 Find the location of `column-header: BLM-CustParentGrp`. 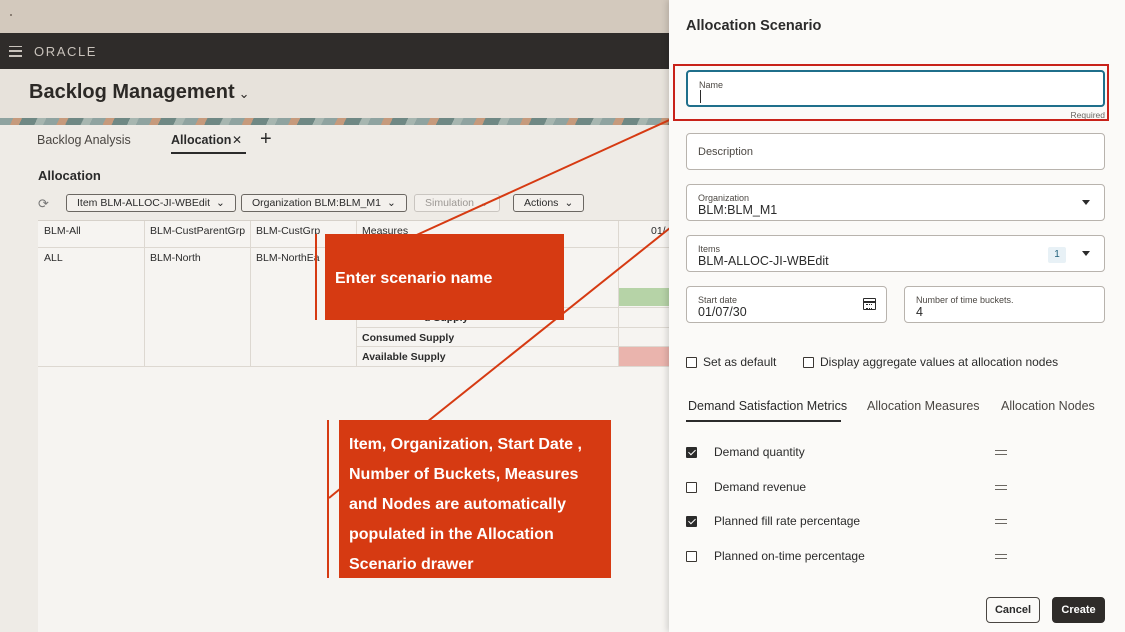

column-header: BLM-CustParentGrp is located at coordinates (197, 231).